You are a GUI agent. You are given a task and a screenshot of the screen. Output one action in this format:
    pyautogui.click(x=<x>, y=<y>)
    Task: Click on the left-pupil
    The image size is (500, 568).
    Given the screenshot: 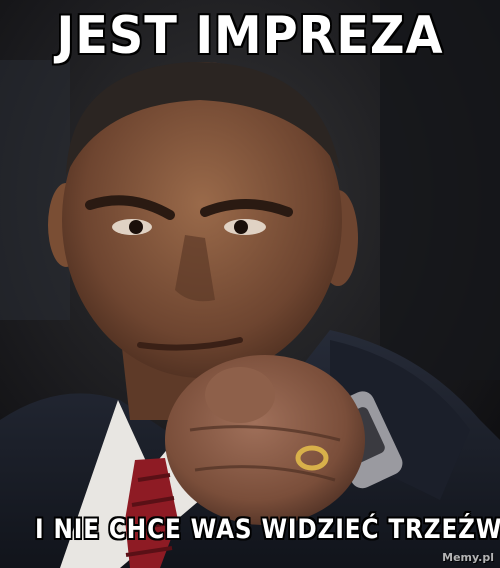 What is the action you would take?
    pyautogui.click(x=136, y=227)
    